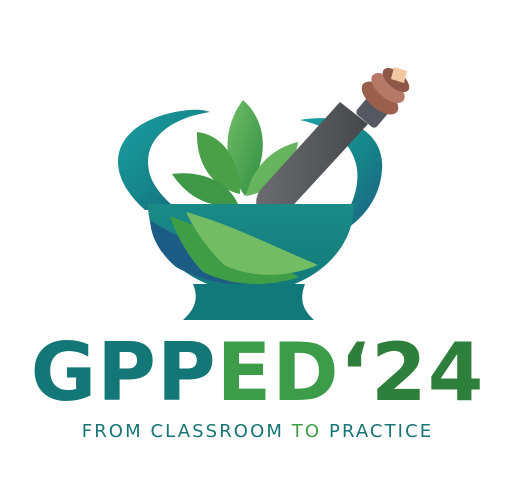 The height and width of the screenshot is (484, 515). Describe the element at coordinates (278, 372) in the screenshot. I see `title-part-ed: ED` at that location.